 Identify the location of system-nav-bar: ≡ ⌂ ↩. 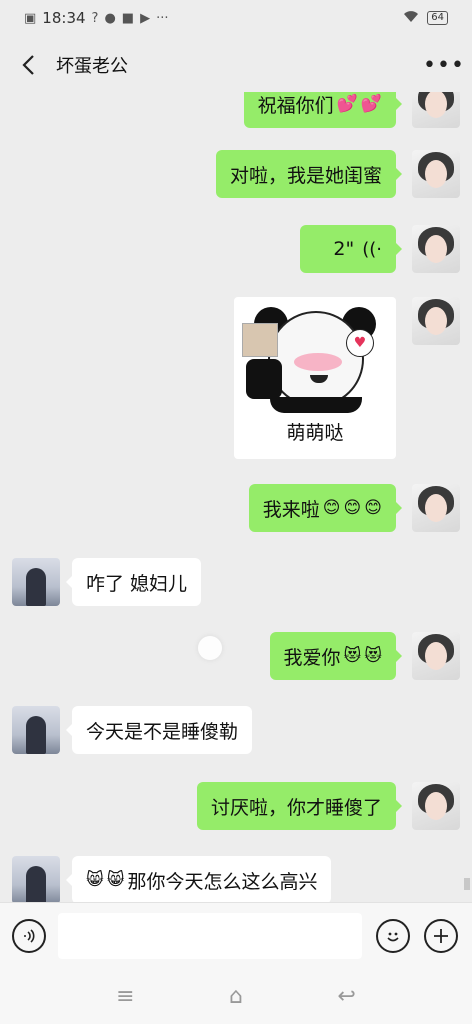
(236, 996).